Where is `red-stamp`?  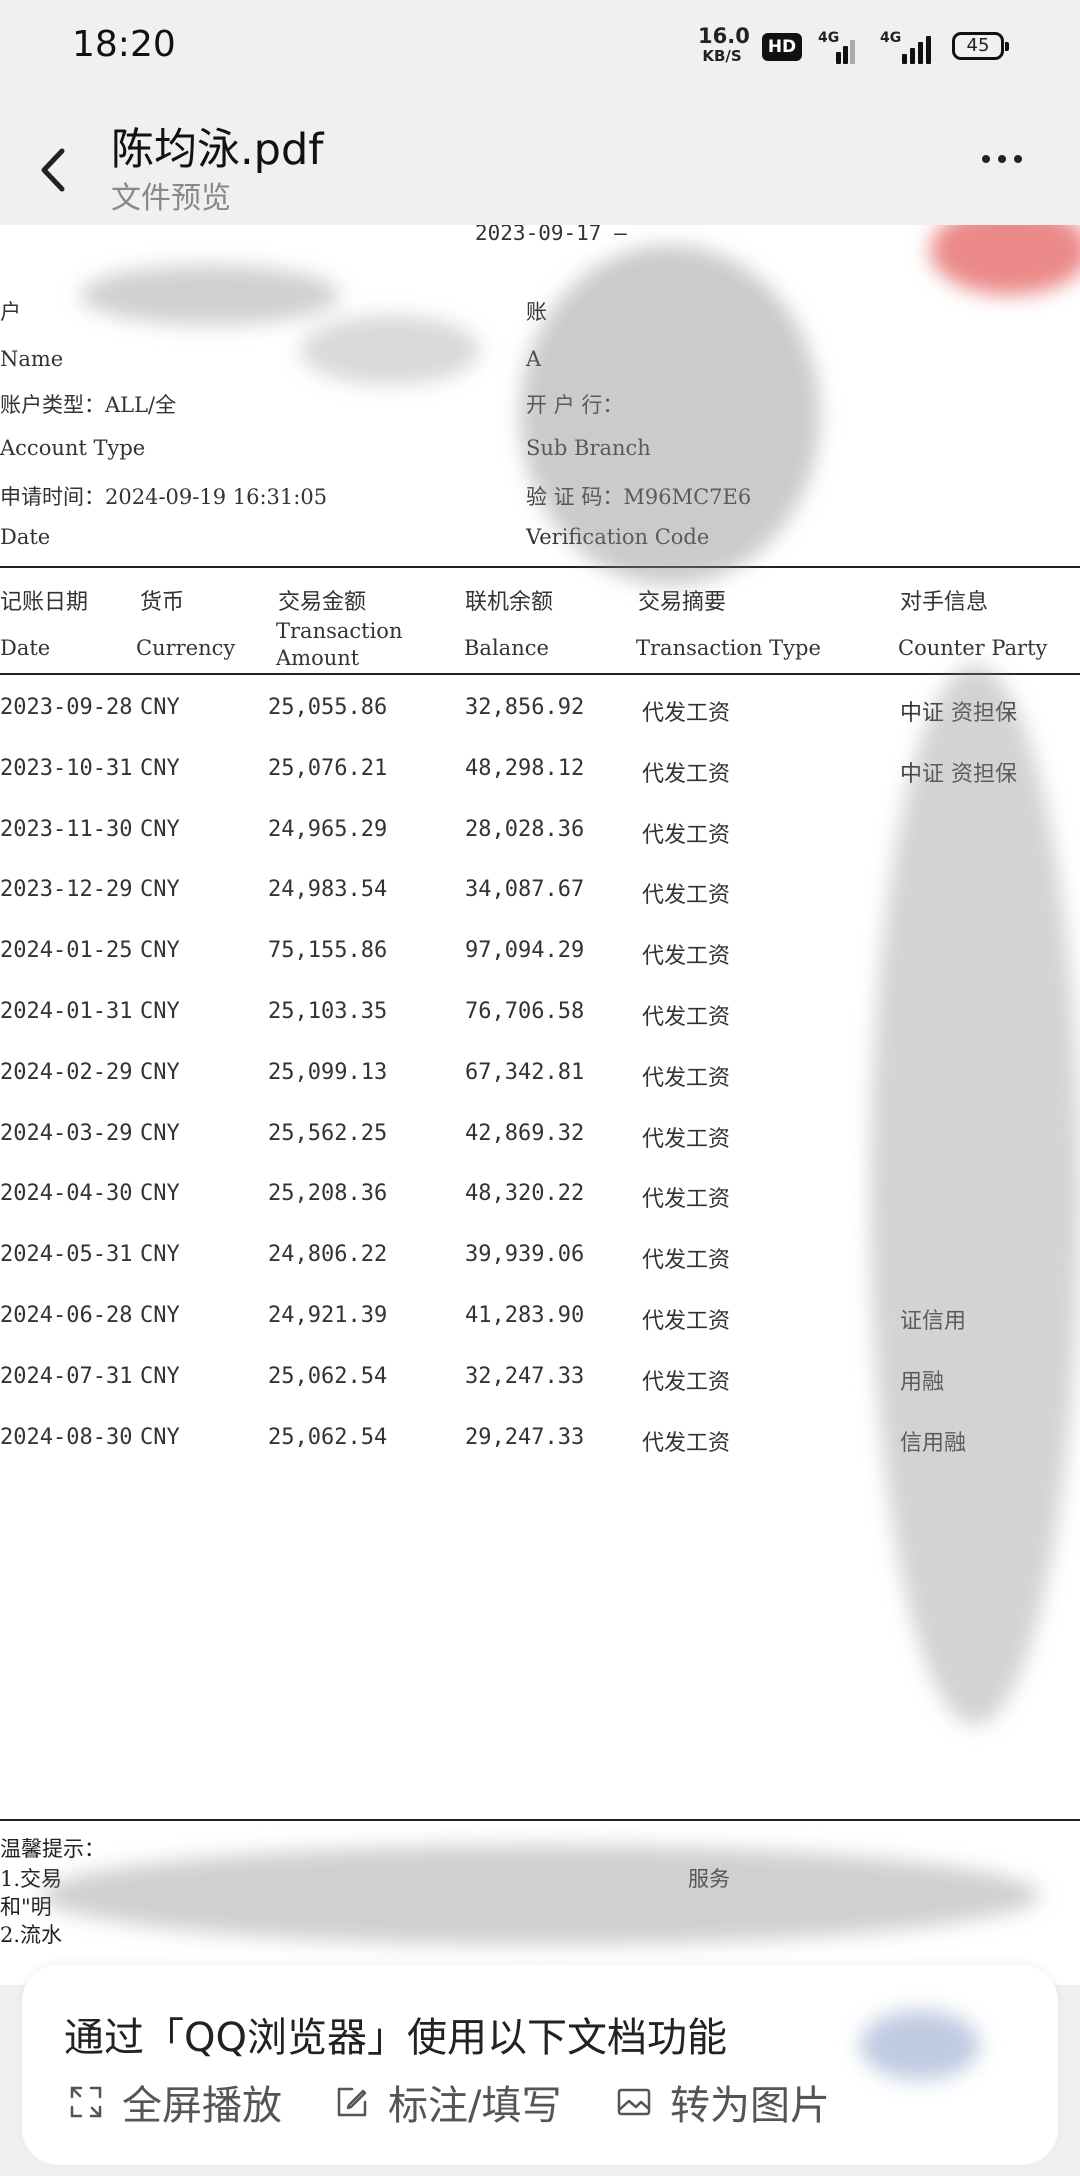
red-stamp is located at coordinates (1005, 260).